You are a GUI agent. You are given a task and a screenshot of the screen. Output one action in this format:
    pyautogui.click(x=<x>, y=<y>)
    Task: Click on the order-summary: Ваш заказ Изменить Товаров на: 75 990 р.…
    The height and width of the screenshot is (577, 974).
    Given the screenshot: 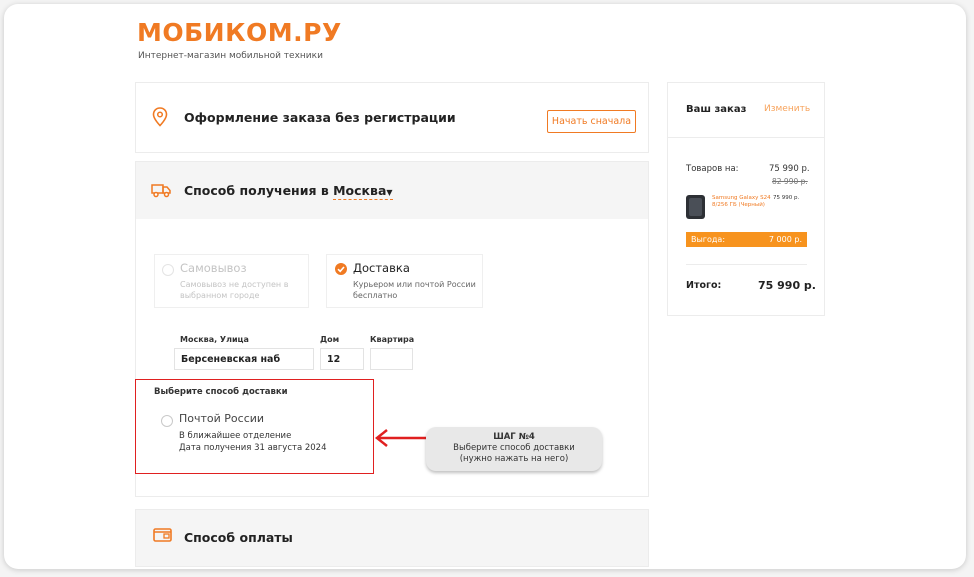 What is the action you would take?
    pyautogui.click(x=746, y=199)
    